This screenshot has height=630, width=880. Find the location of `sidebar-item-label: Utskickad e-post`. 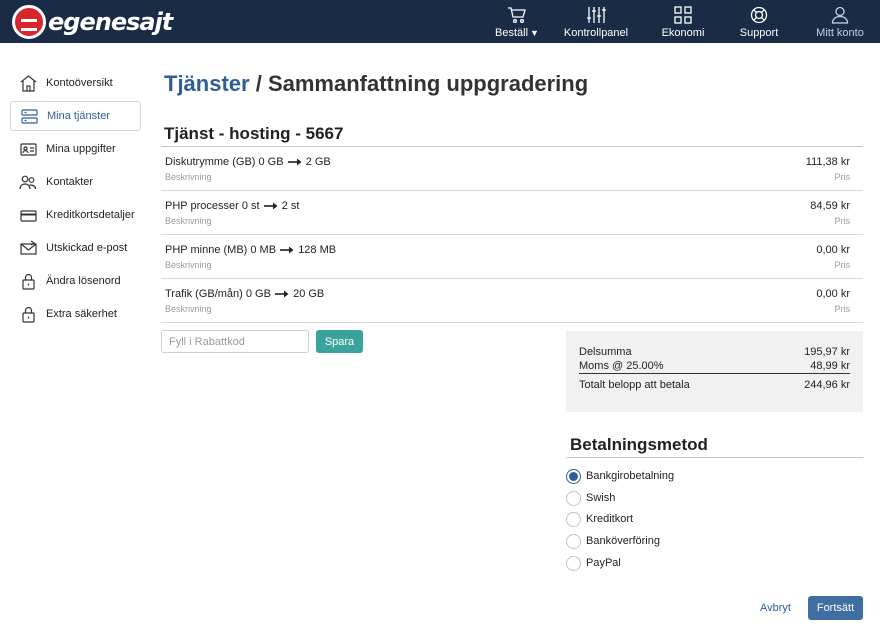

sidebar-item-label: Utskickad e-post is located at coordinates (87, 248).